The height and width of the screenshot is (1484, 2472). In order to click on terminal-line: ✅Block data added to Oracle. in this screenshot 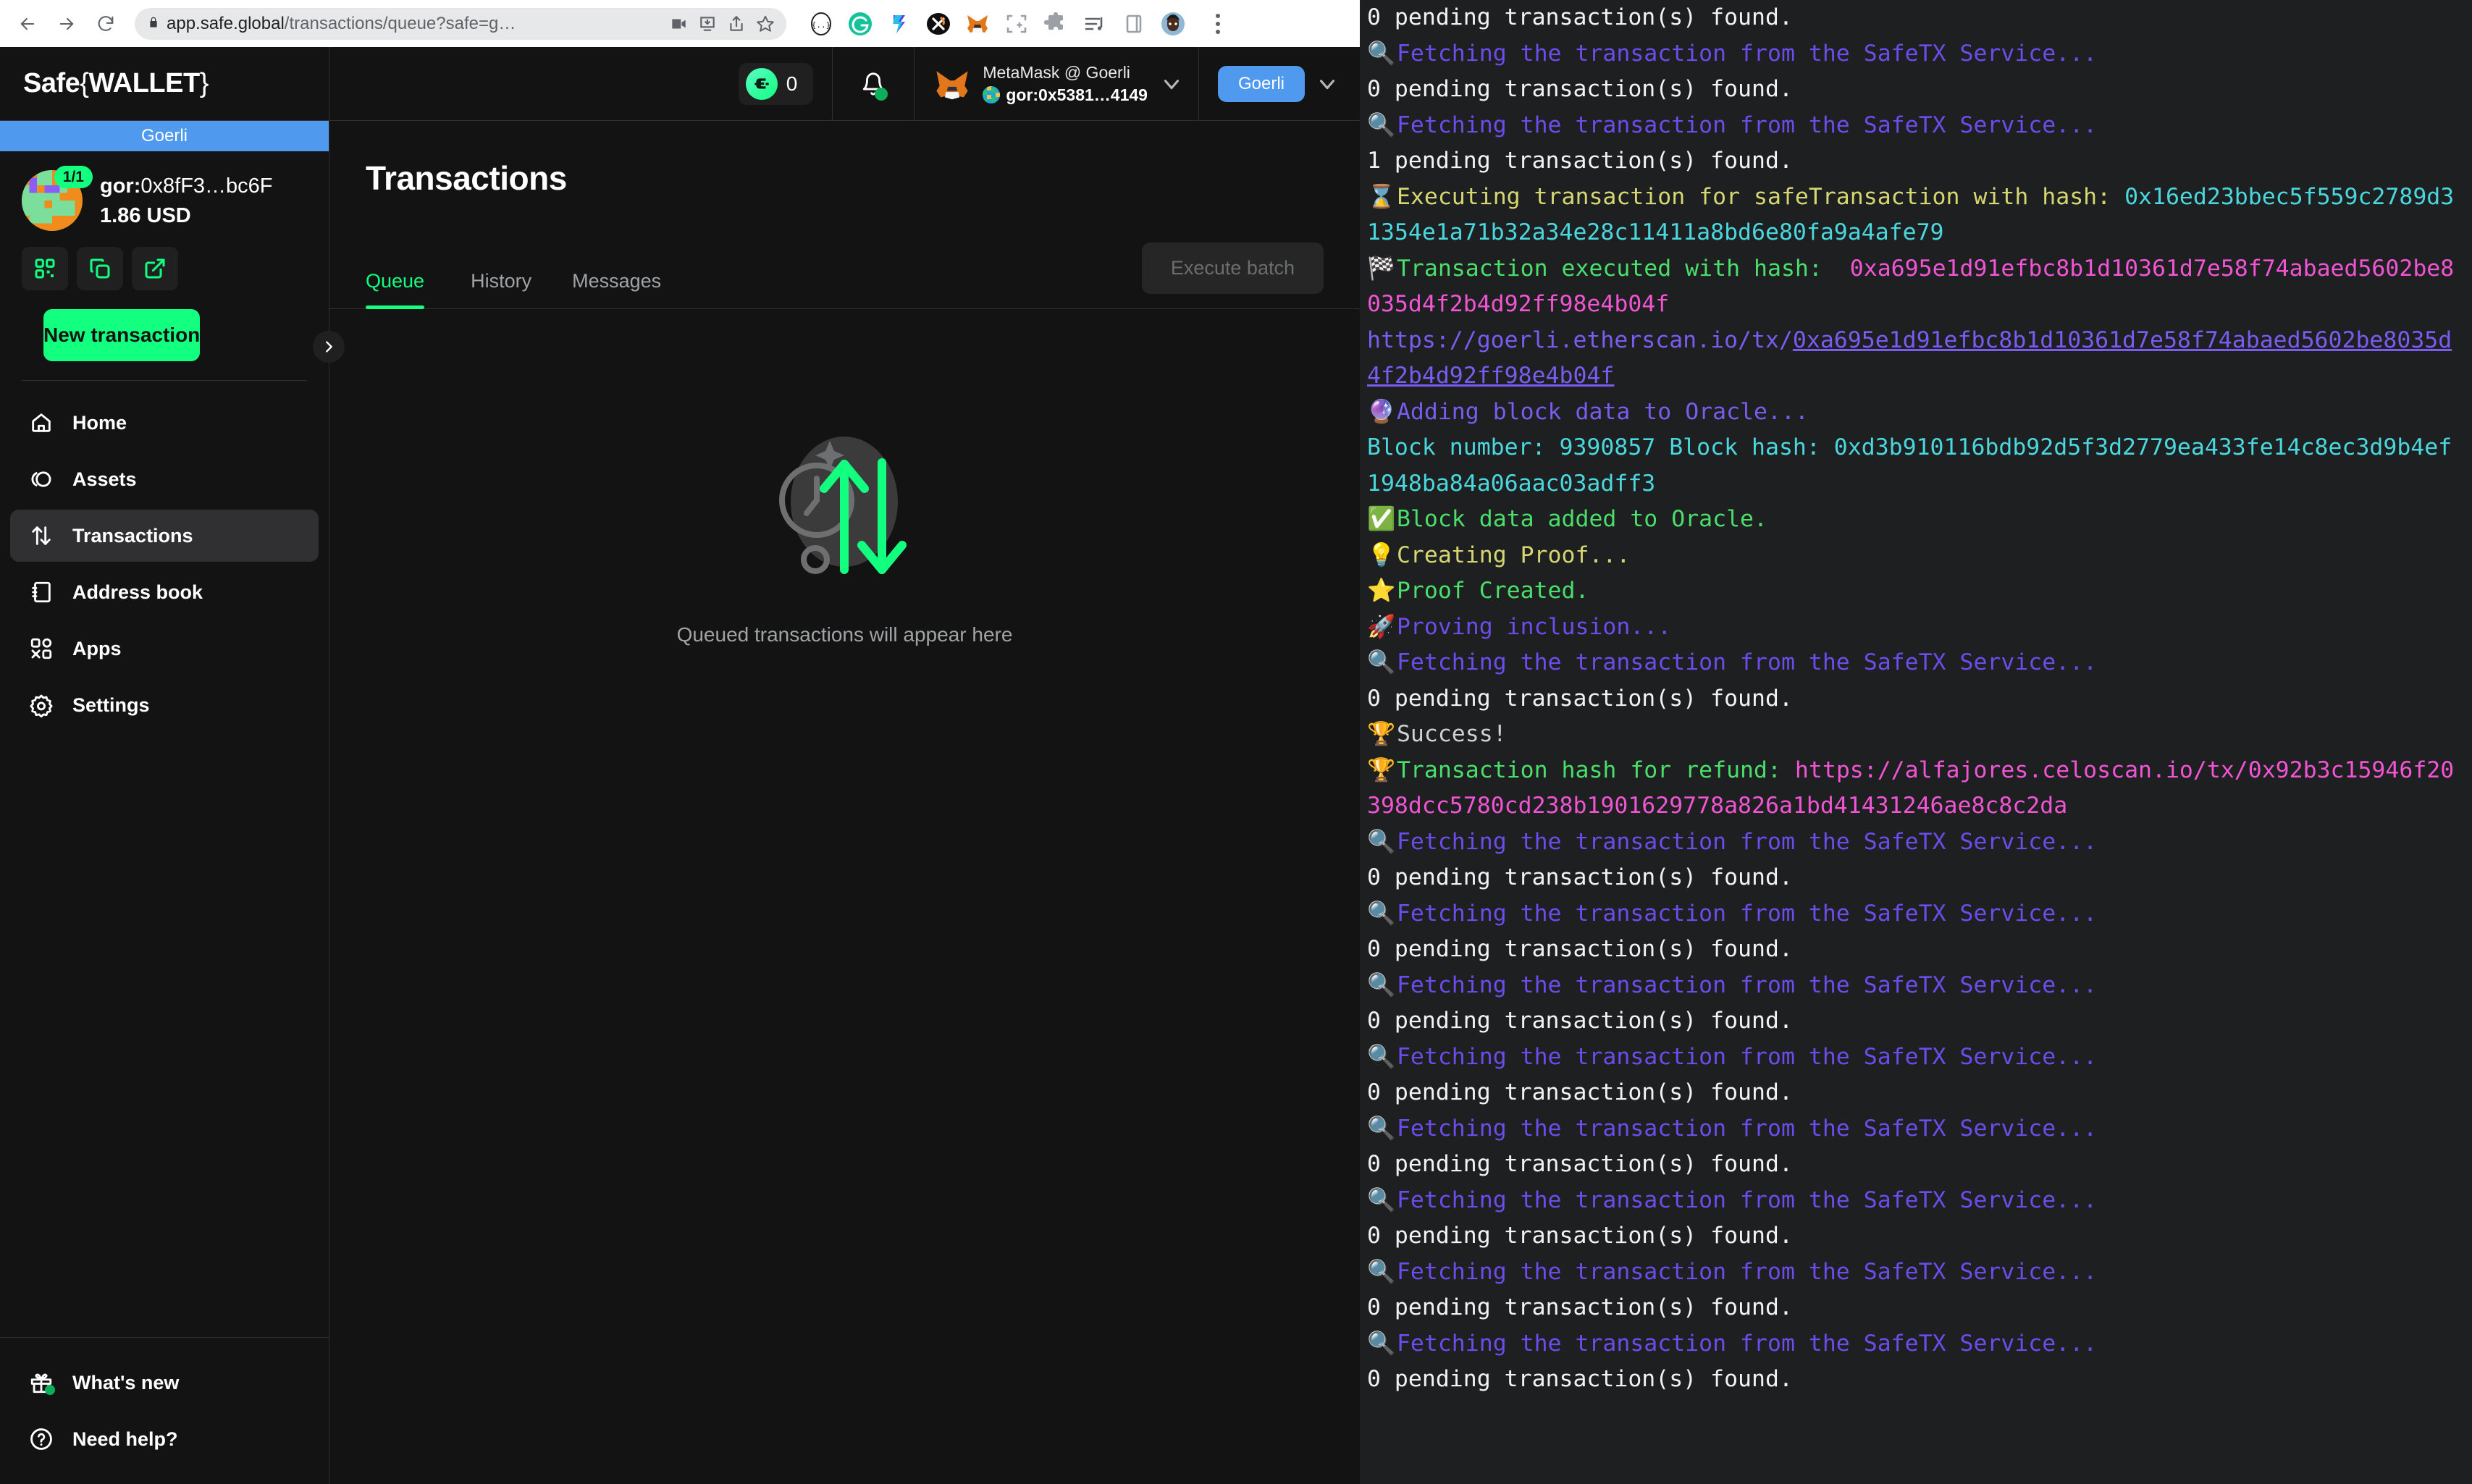, I will do `click(1913, 520)`.